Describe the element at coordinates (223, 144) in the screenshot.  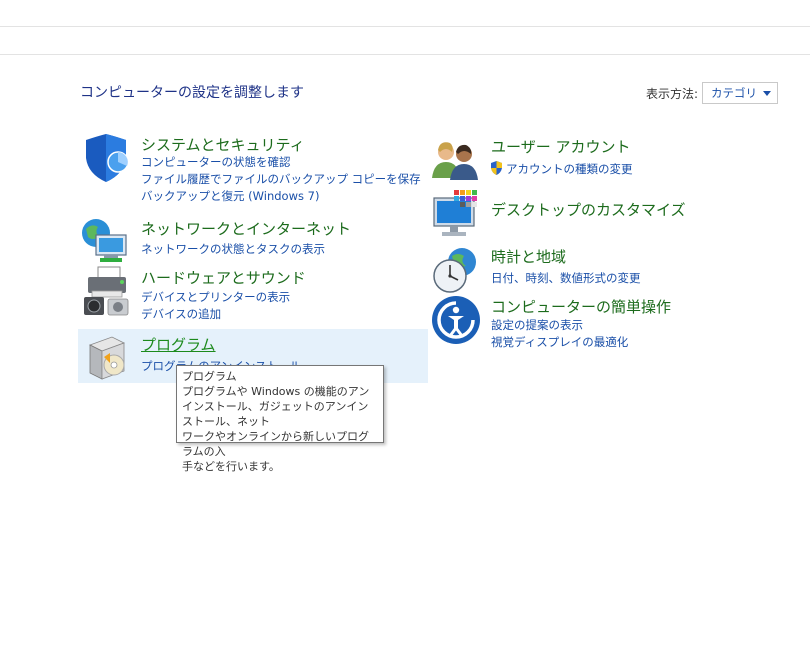
I see `category-title-system: システムとセキュリティ` at that location.